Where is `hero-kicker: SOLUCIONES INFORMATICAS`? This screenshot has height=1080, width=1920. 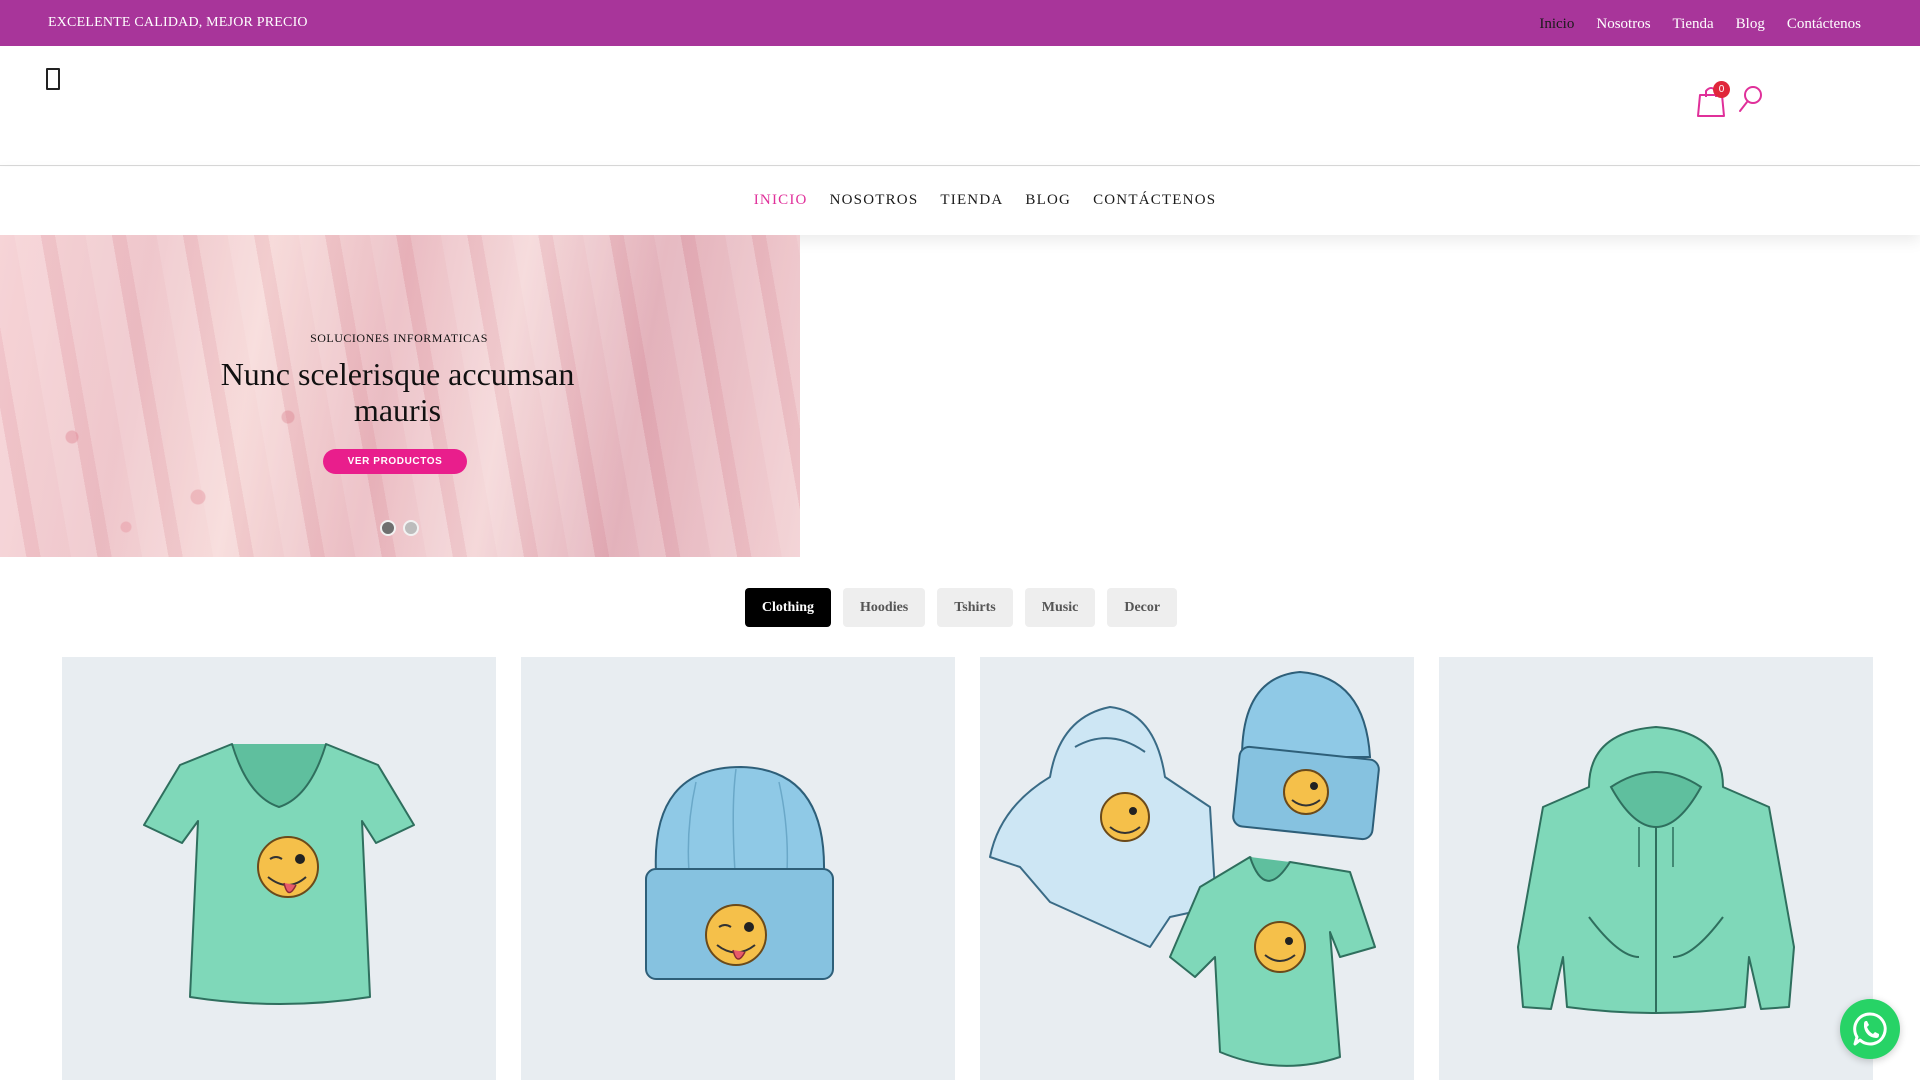
hero-kicker: SOLUCIONES INFORMATICAS is located at coordinates (399, 338).